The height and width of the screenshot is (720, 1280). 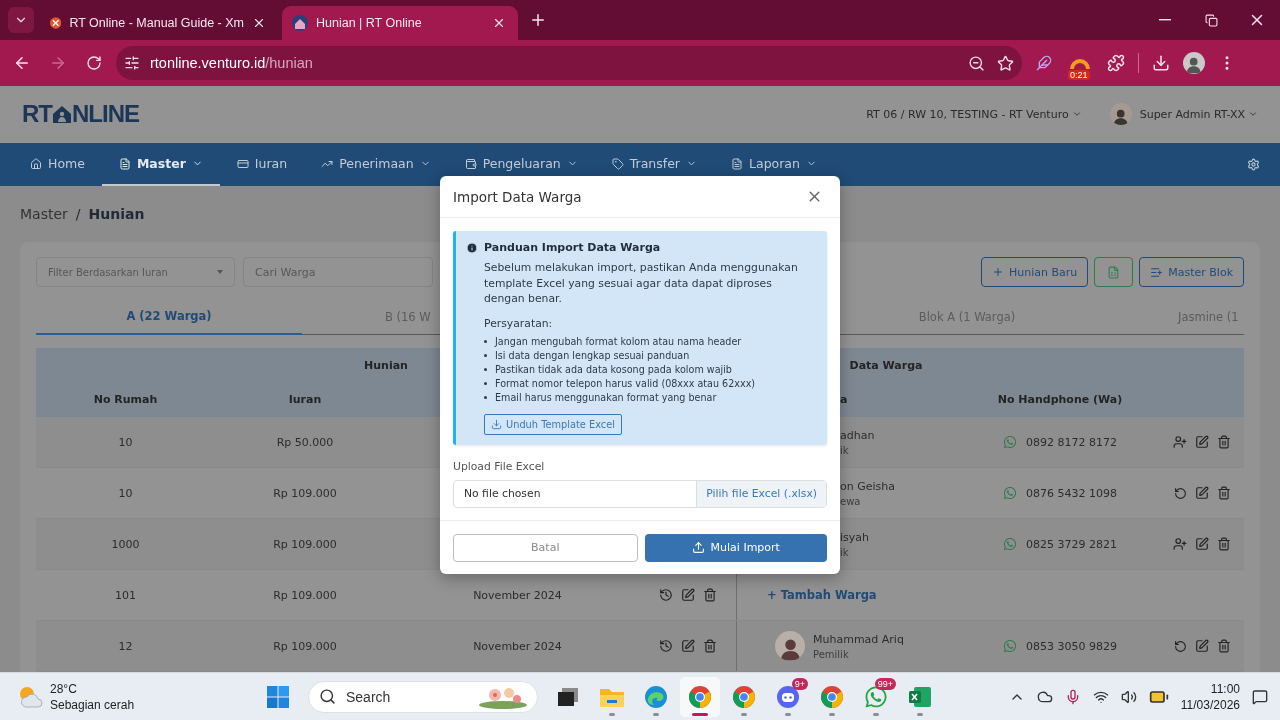 I want to click on close-icon, so click(x=499, y=23).